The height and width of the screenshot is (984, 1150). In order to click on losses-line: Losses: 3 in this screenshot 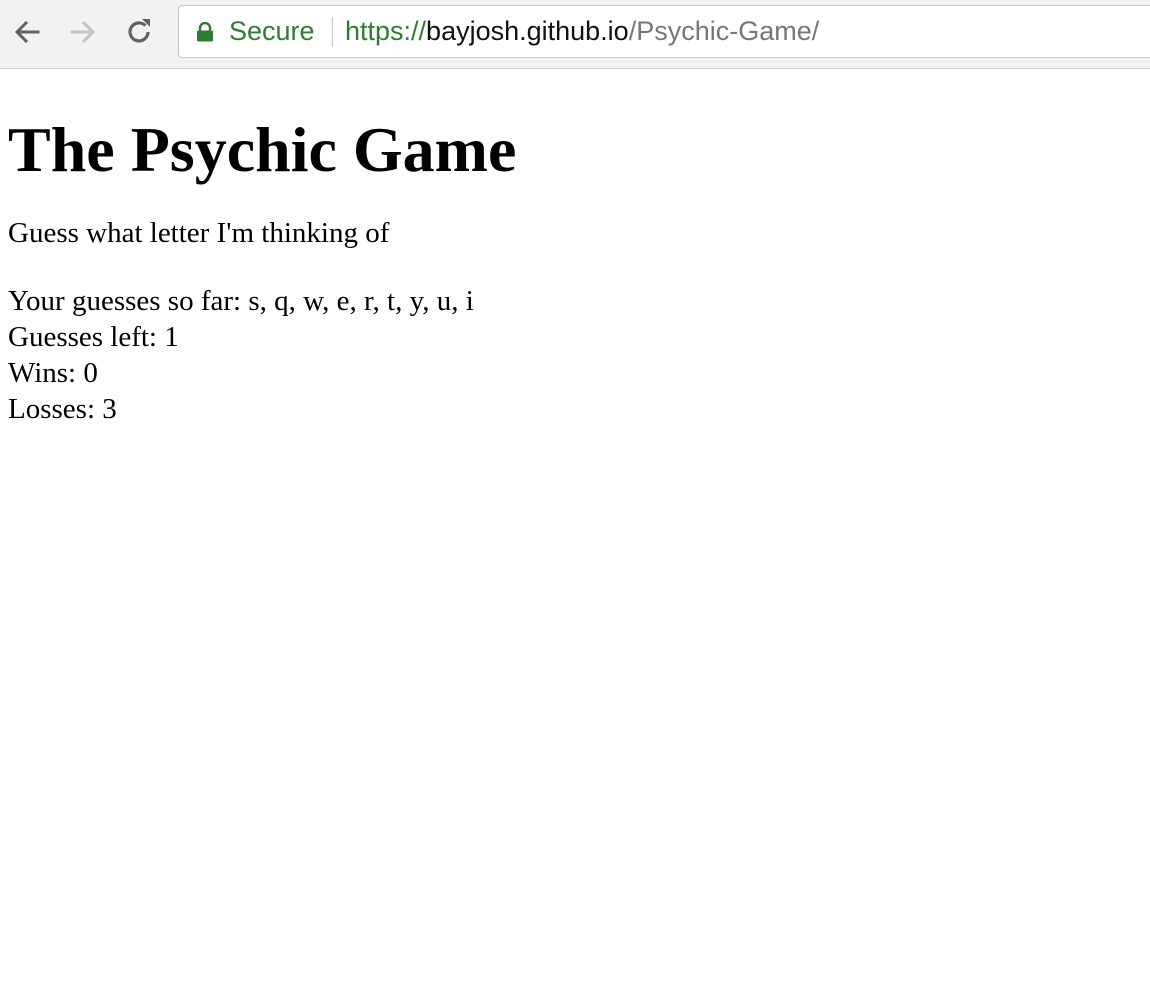, I will do `click(575, 409)`.